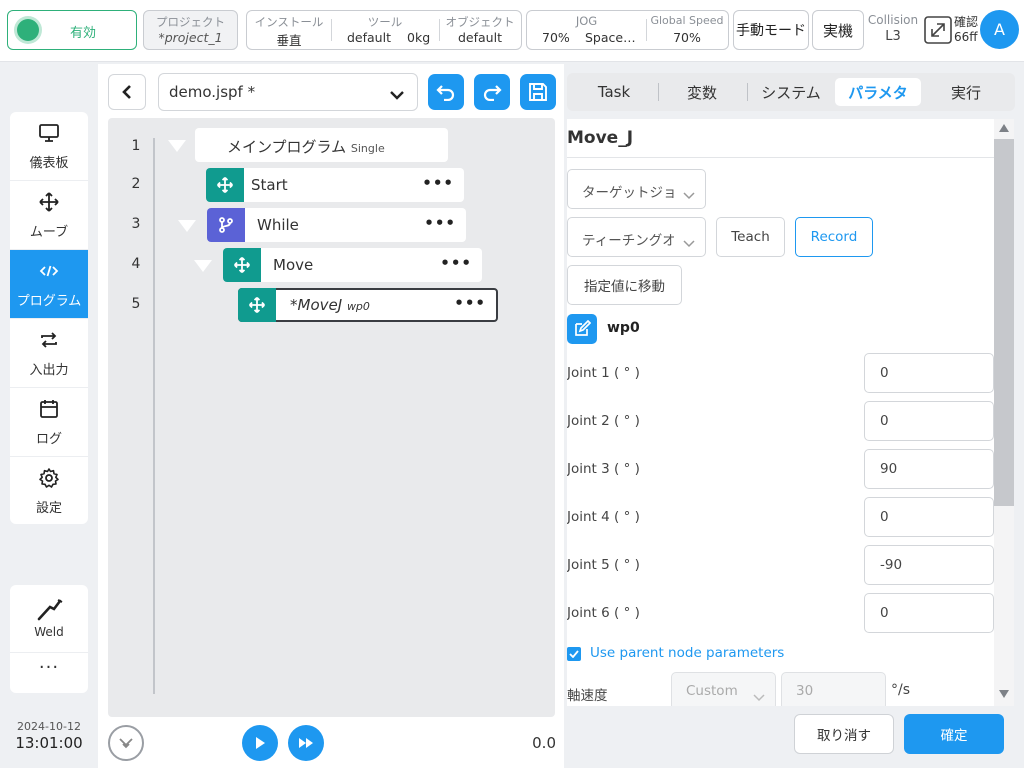  What do you see at coordinates (582, 329) in the screenshot?
I see `edit-waypoint-button` at bounding box center [582, 329].